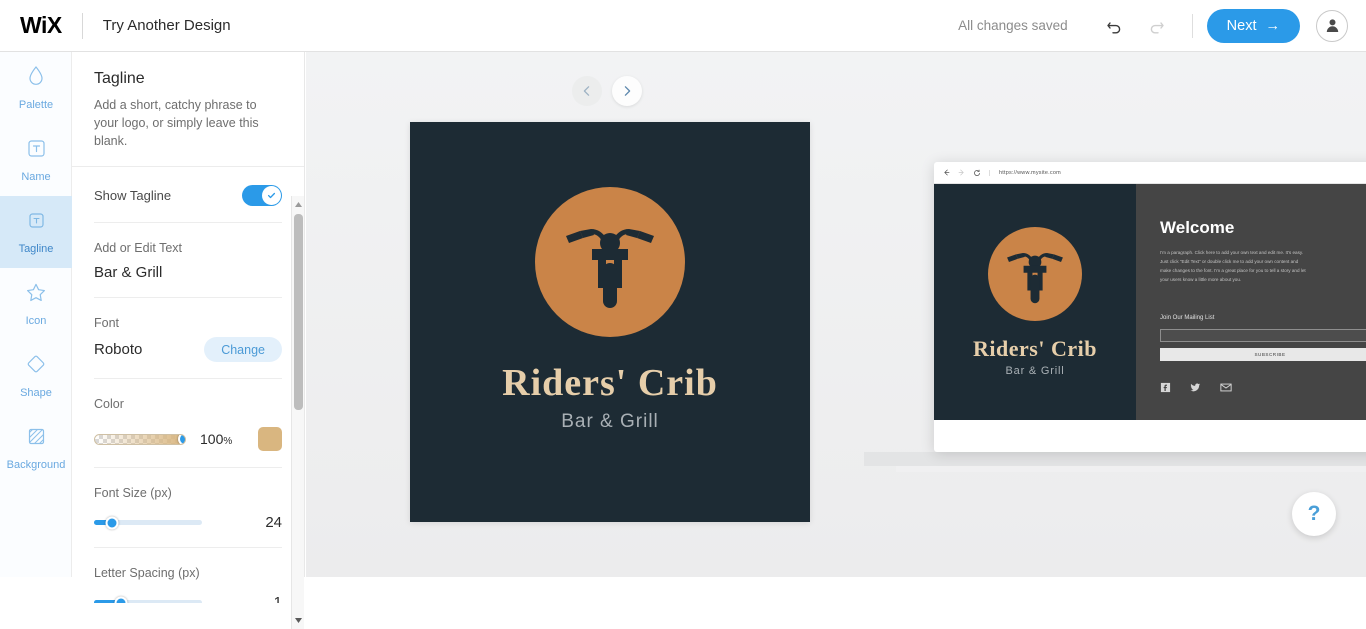 This screenshot has height=629, width=1366. I want to click on letter-spacing-slider-knob, so click(121, 600).